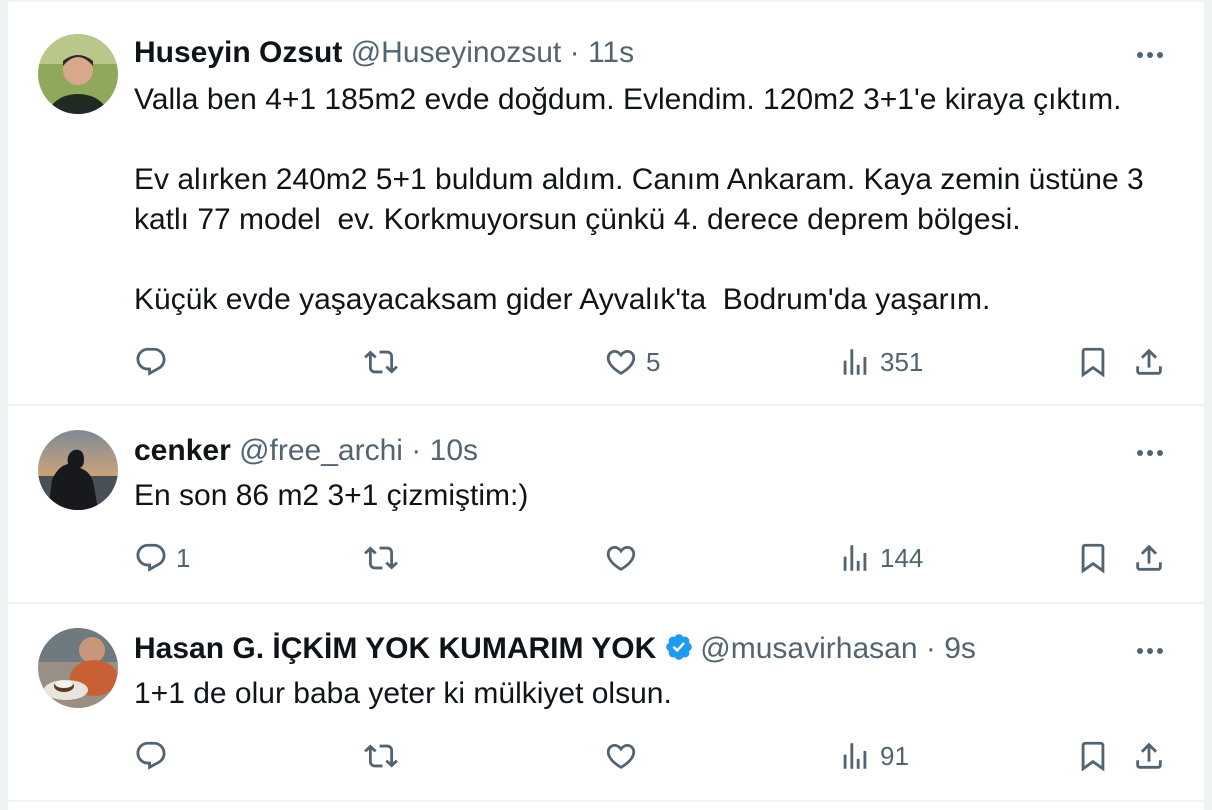  What do you see at coordinates (395, 648) in the screenshot?
I see `display-name: Hasan G. İÇKİM YOK KUMARIM YOK` at bounding box center [395, 648].